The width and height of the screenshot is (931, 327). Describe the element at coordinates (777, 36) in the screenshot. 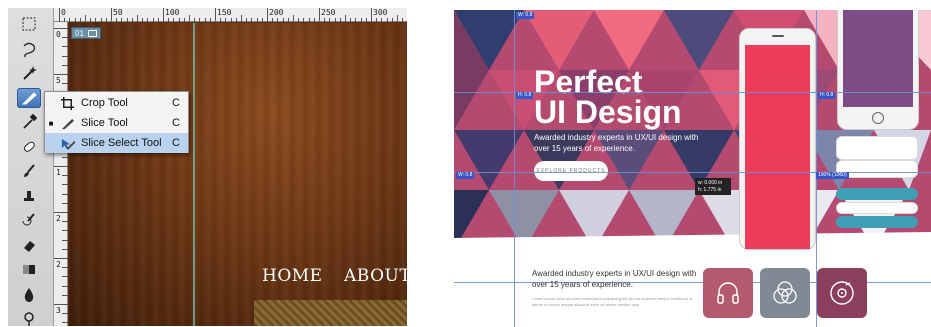

I see `phone-speaker` at that location.